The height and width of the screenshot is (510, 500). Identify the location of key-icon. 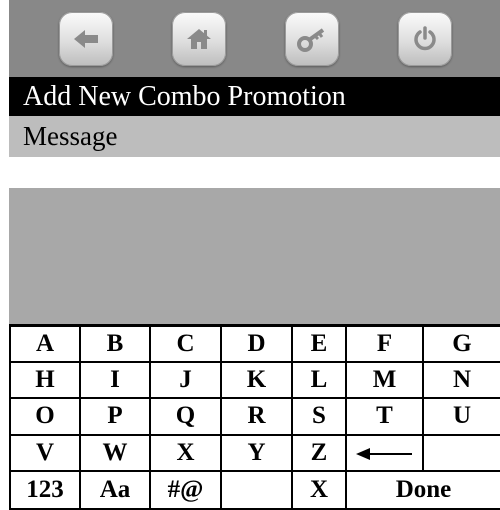
(311, 40).